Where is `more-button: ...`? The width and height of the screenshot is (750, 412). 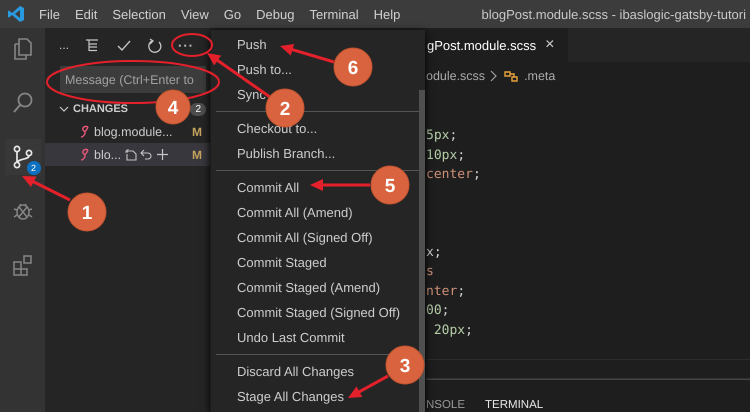 more-button: ... is located at coordinates (64, 45).